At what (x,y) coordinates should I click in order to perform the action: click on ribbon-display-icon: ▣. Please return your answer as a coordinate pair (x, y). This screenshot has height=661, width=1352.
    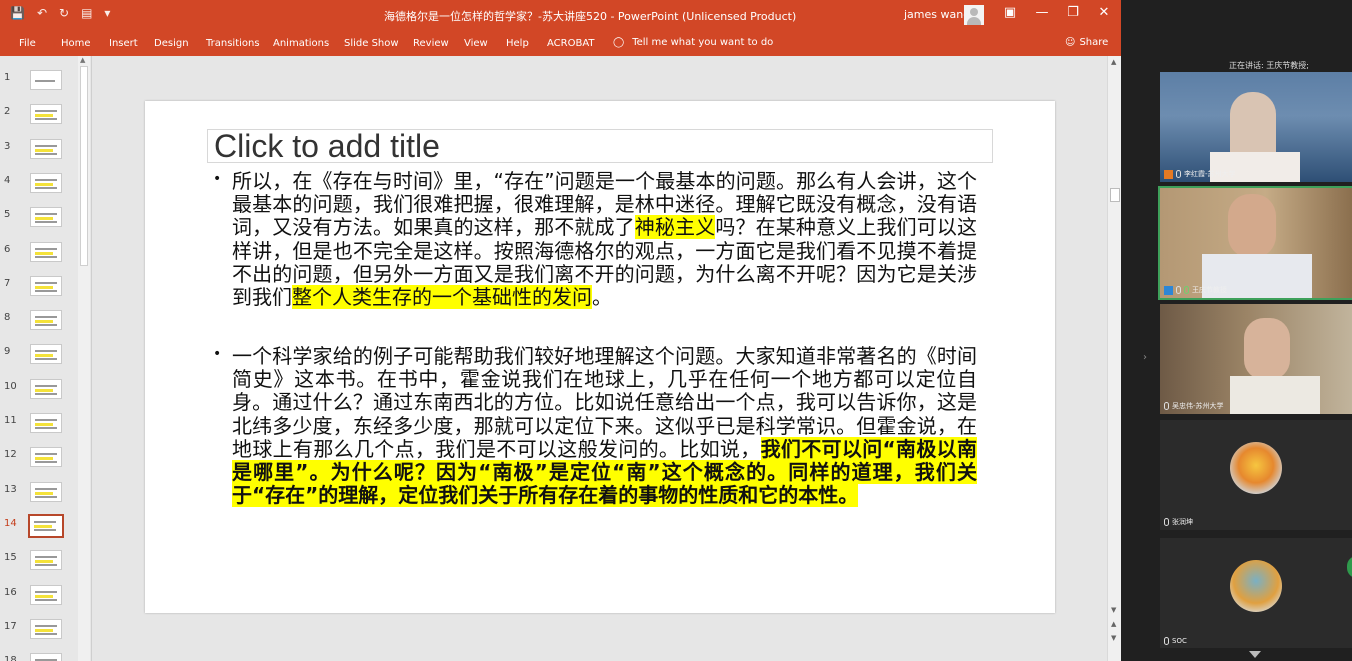
    Looking at the image, I should click on (1010, 12).